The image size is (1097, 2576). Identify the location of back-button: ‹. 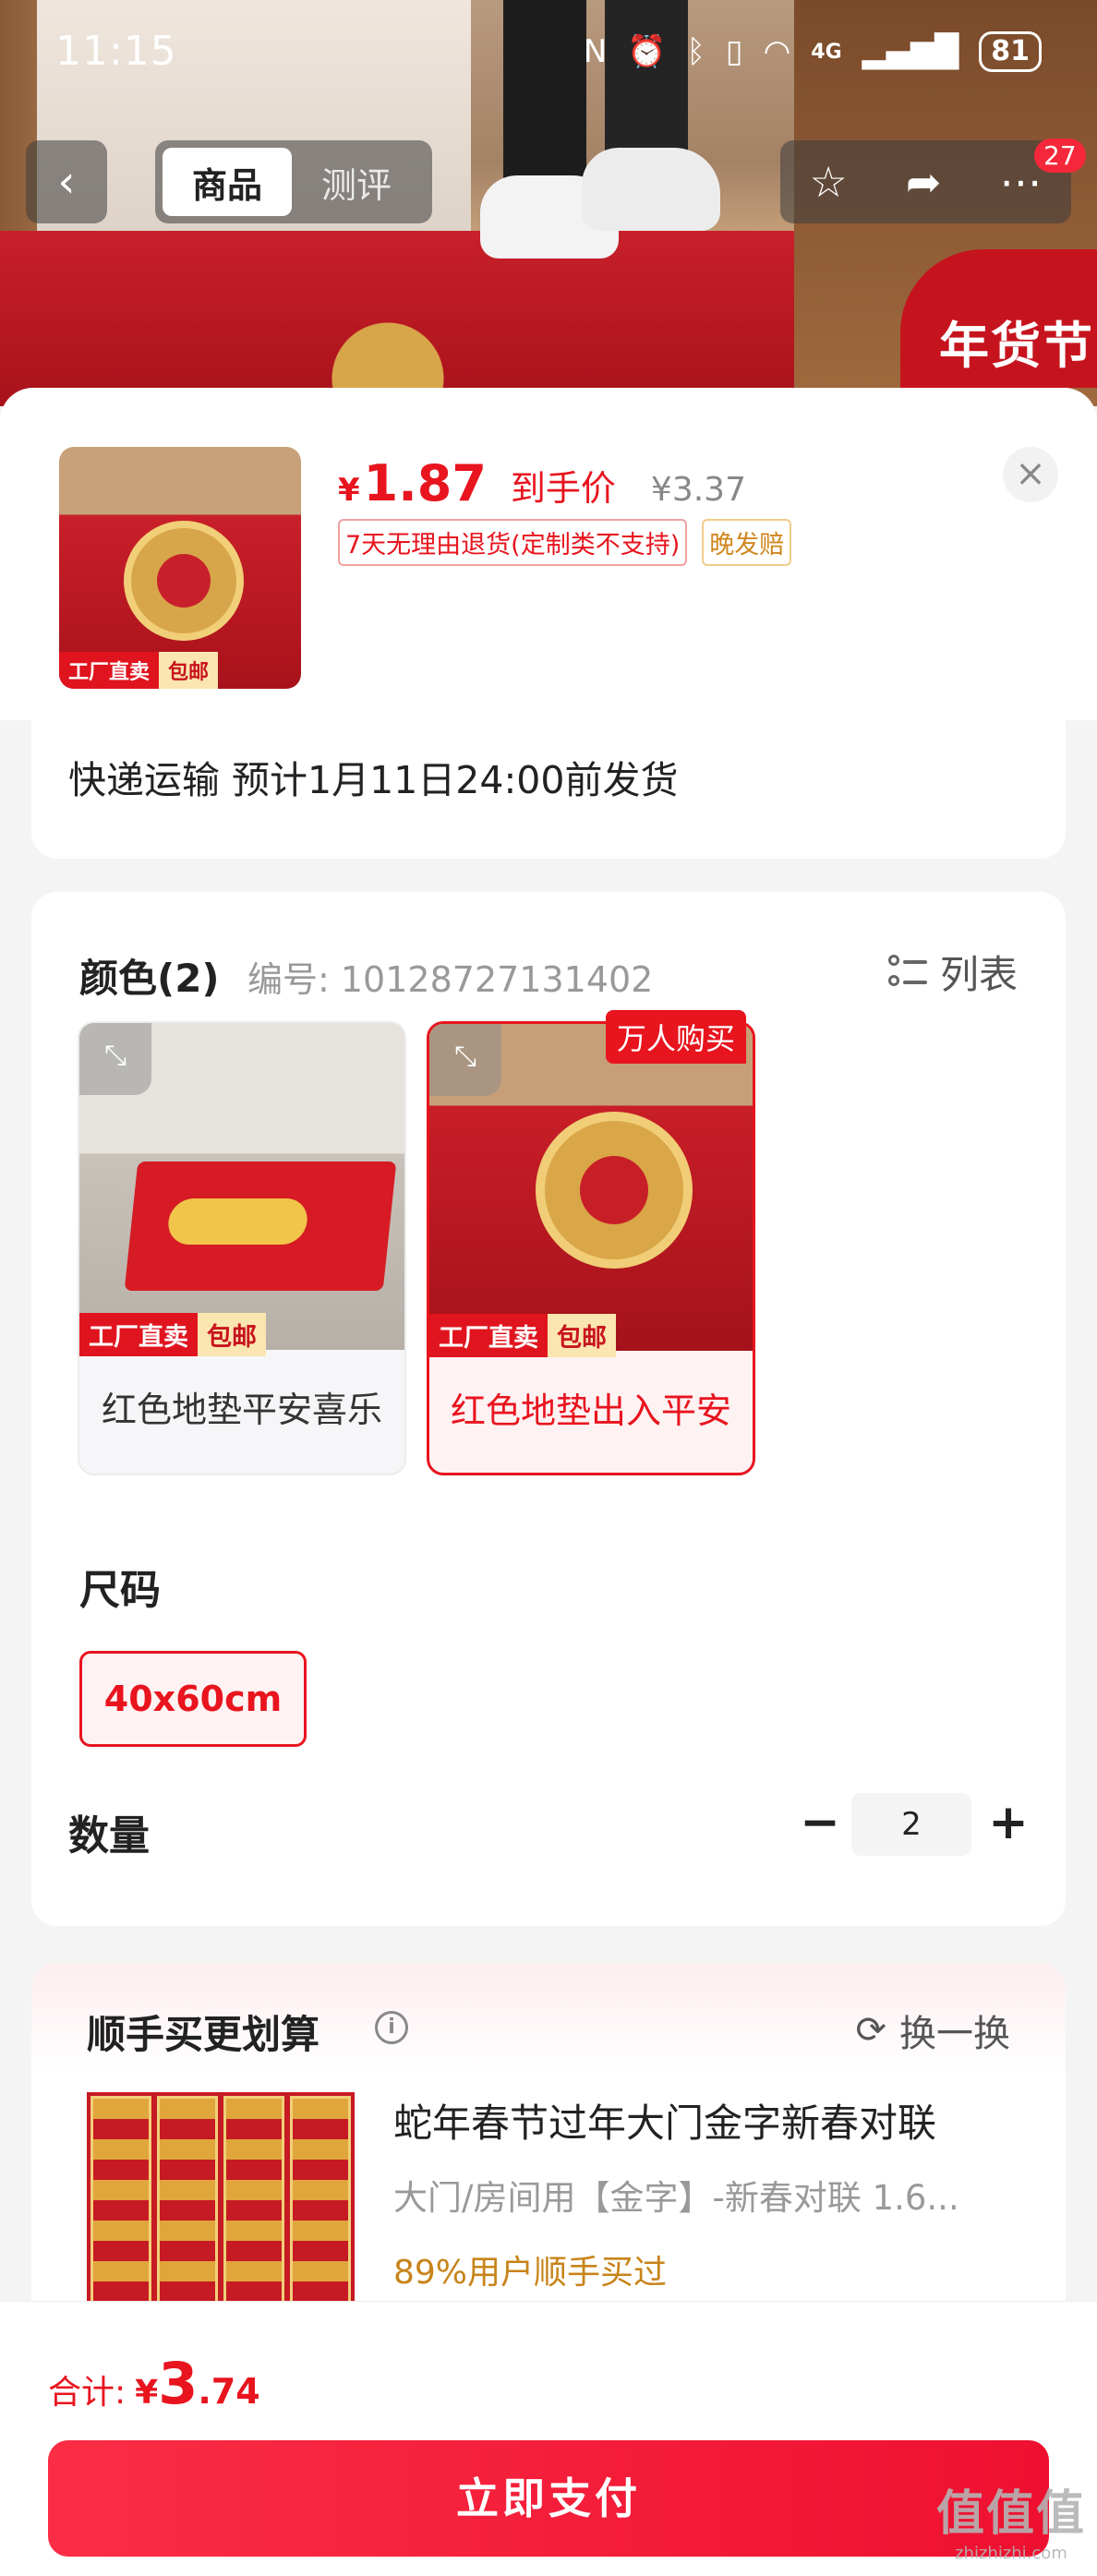
(66, 181).